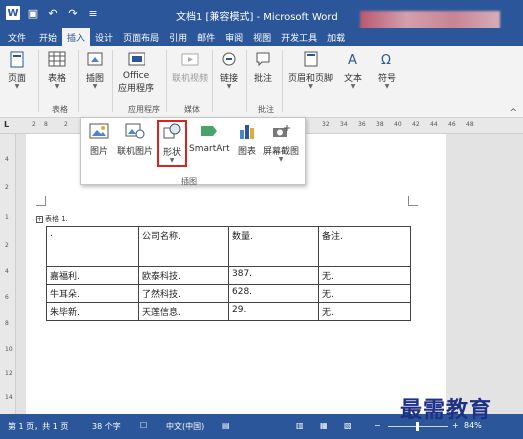 The width and height of the screenshot is (523, 439). Describe the element at coordinates (53, 13) in the screenshot. I see `undo-icon: ↶` at that location.